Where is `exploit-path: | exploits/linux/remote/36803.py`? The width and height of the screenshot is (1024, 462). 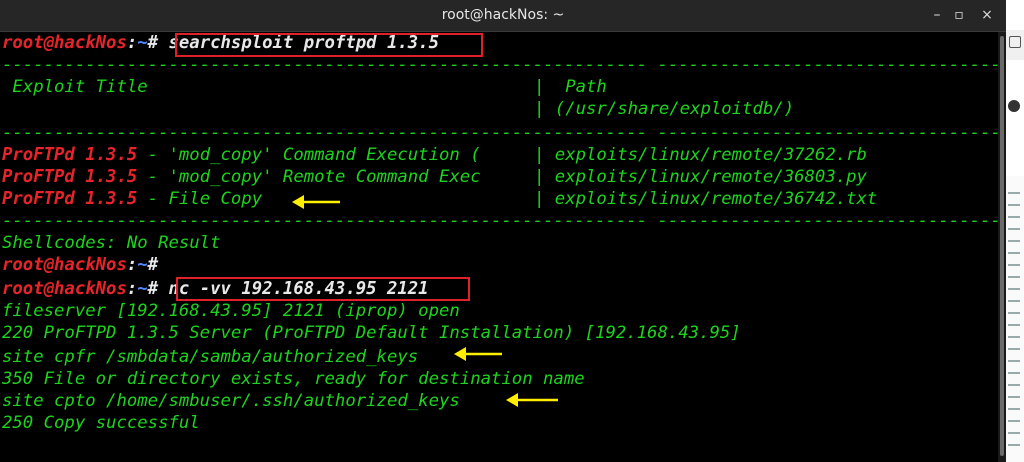 exploit-path: | exploits/linux/remote/36803.py is located at coordinates (700, 177).